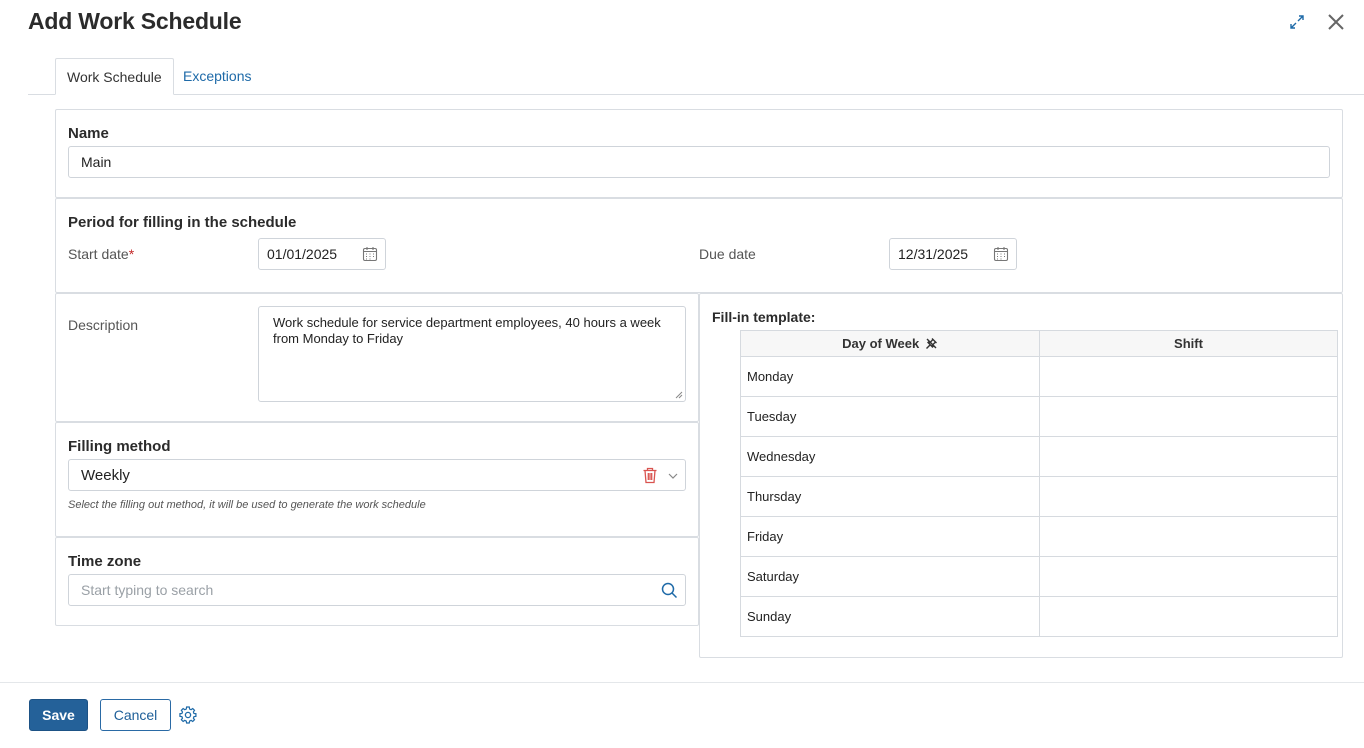 The image size is (1364, 748). I want to click on table-row: Monday, so click(1039, 376).